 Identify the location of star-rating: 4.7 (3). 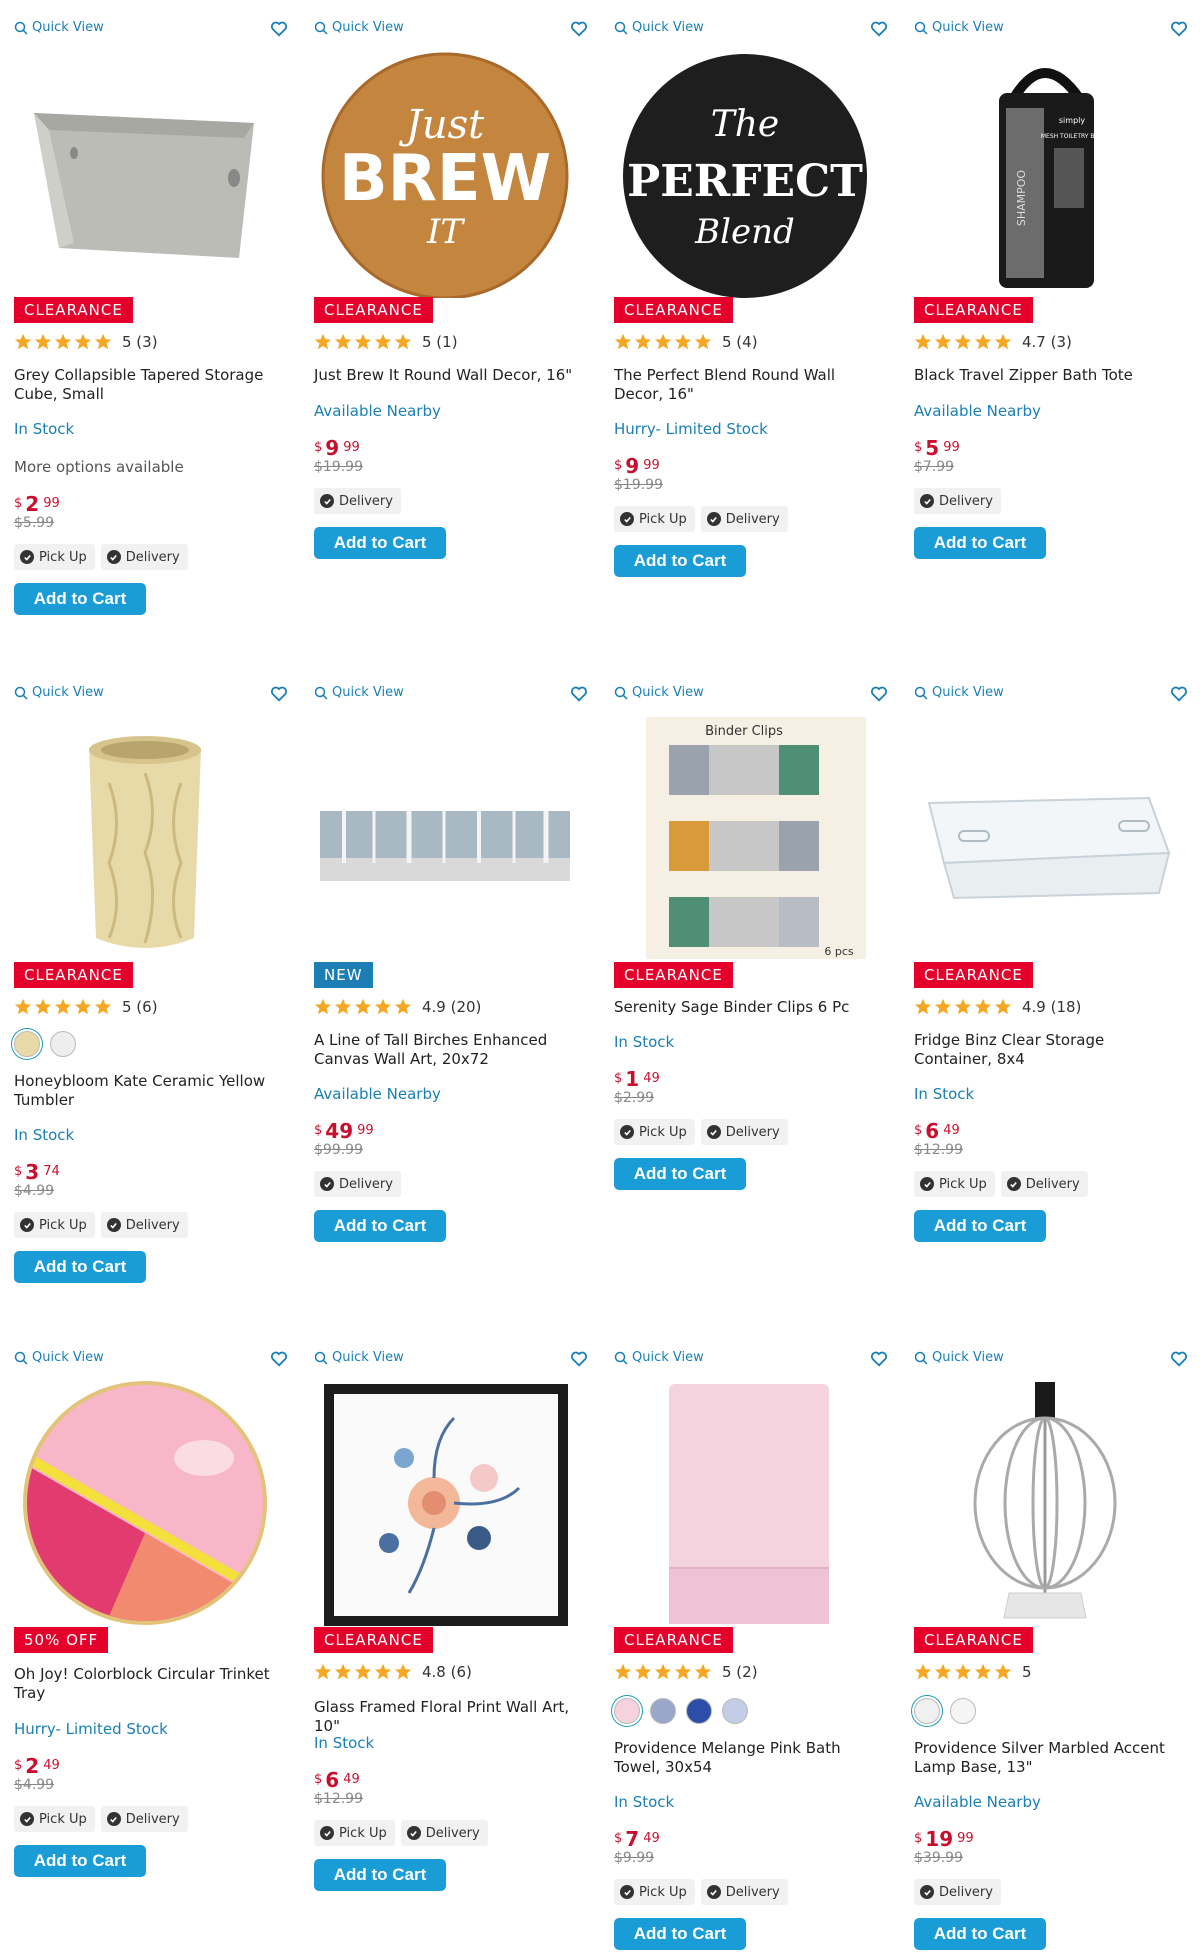
(993, 342).